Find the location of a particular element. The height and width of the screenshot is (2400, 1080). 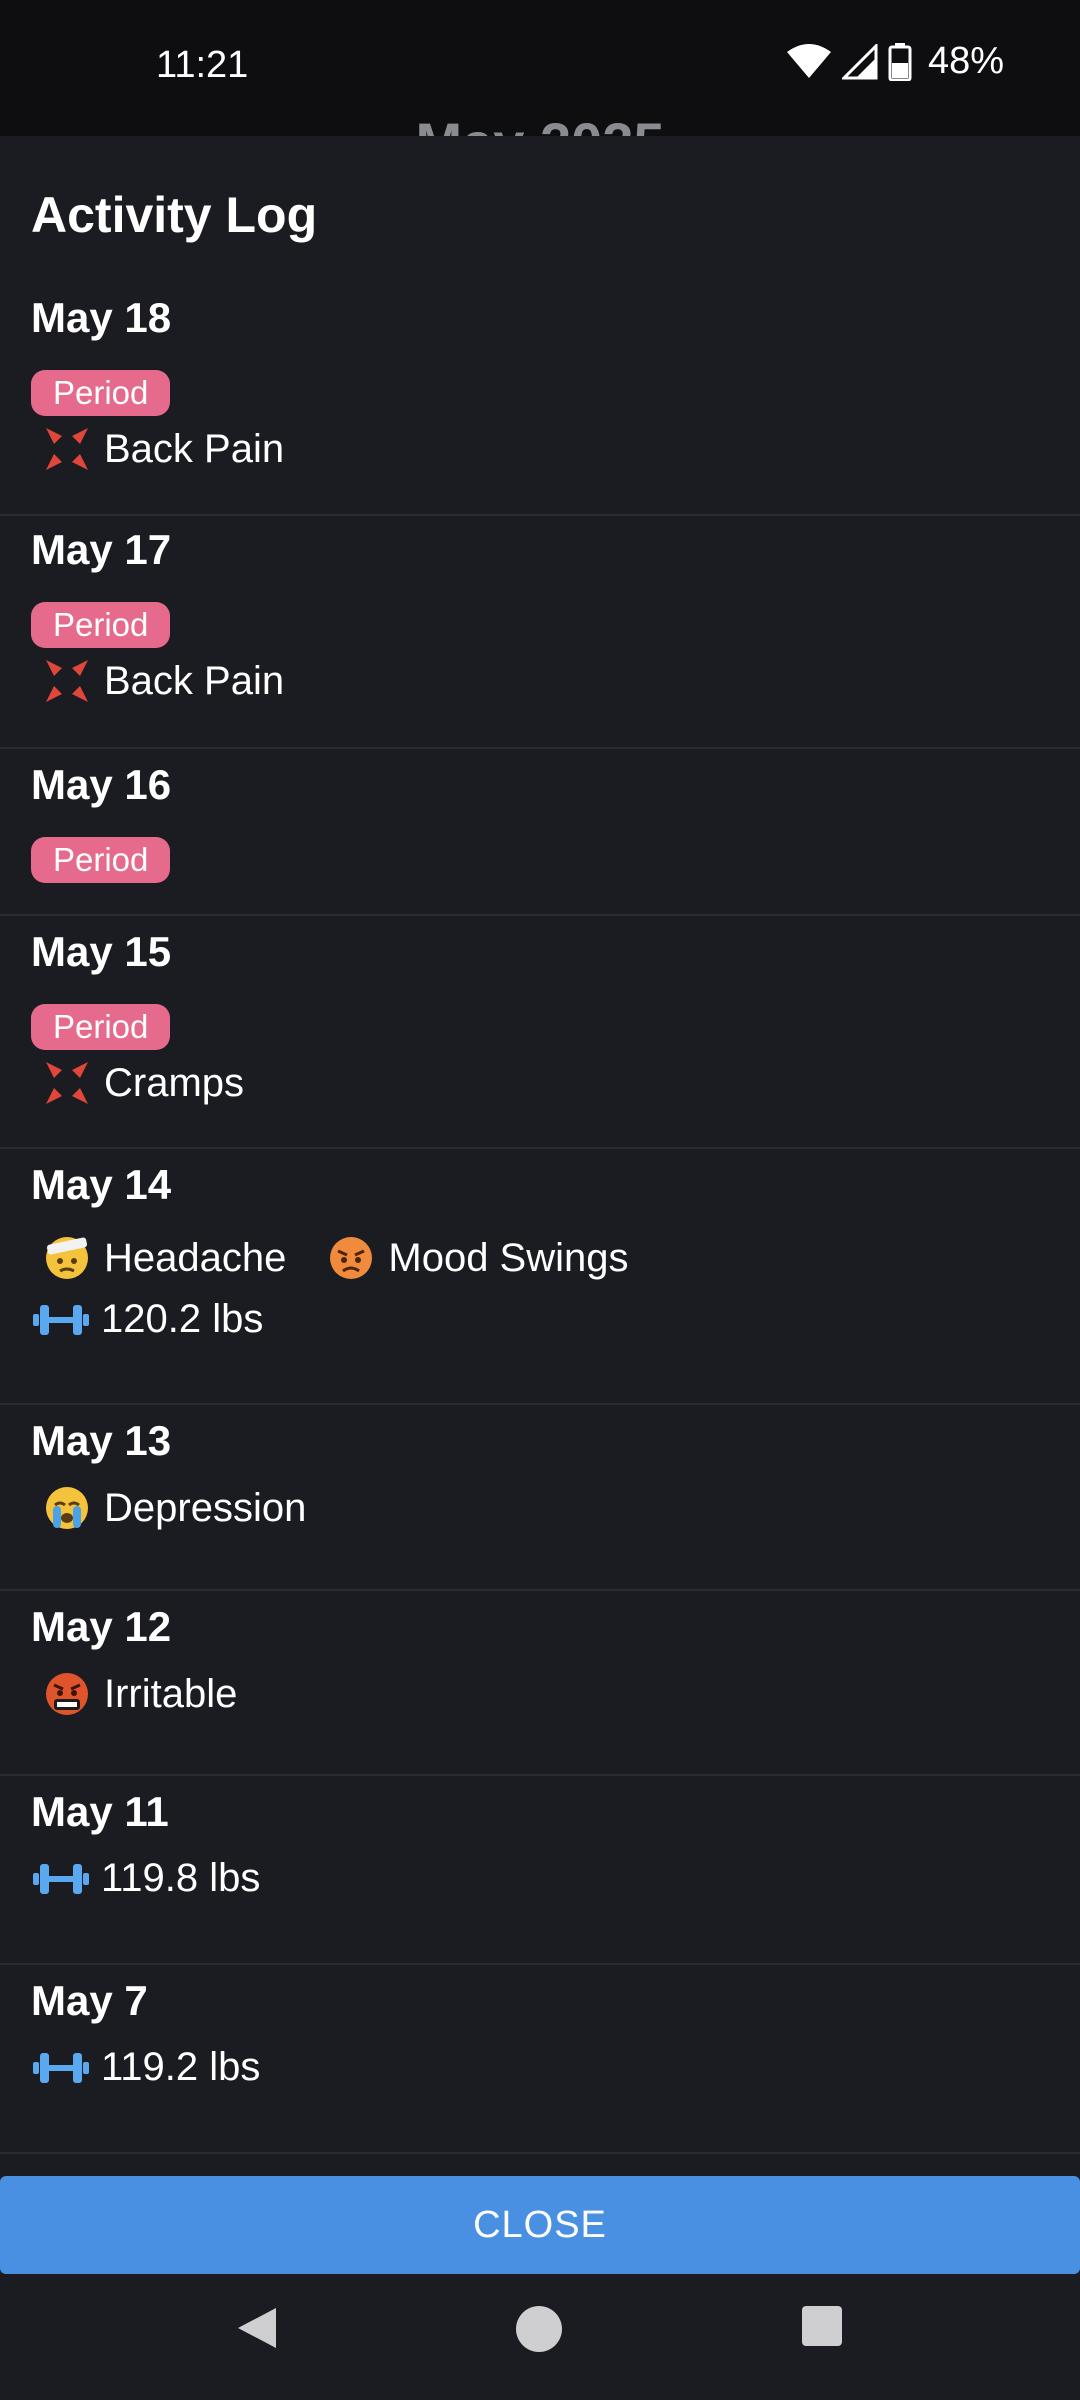

weight-value: 119.8 lbs is located at coordinates (181, 1878).